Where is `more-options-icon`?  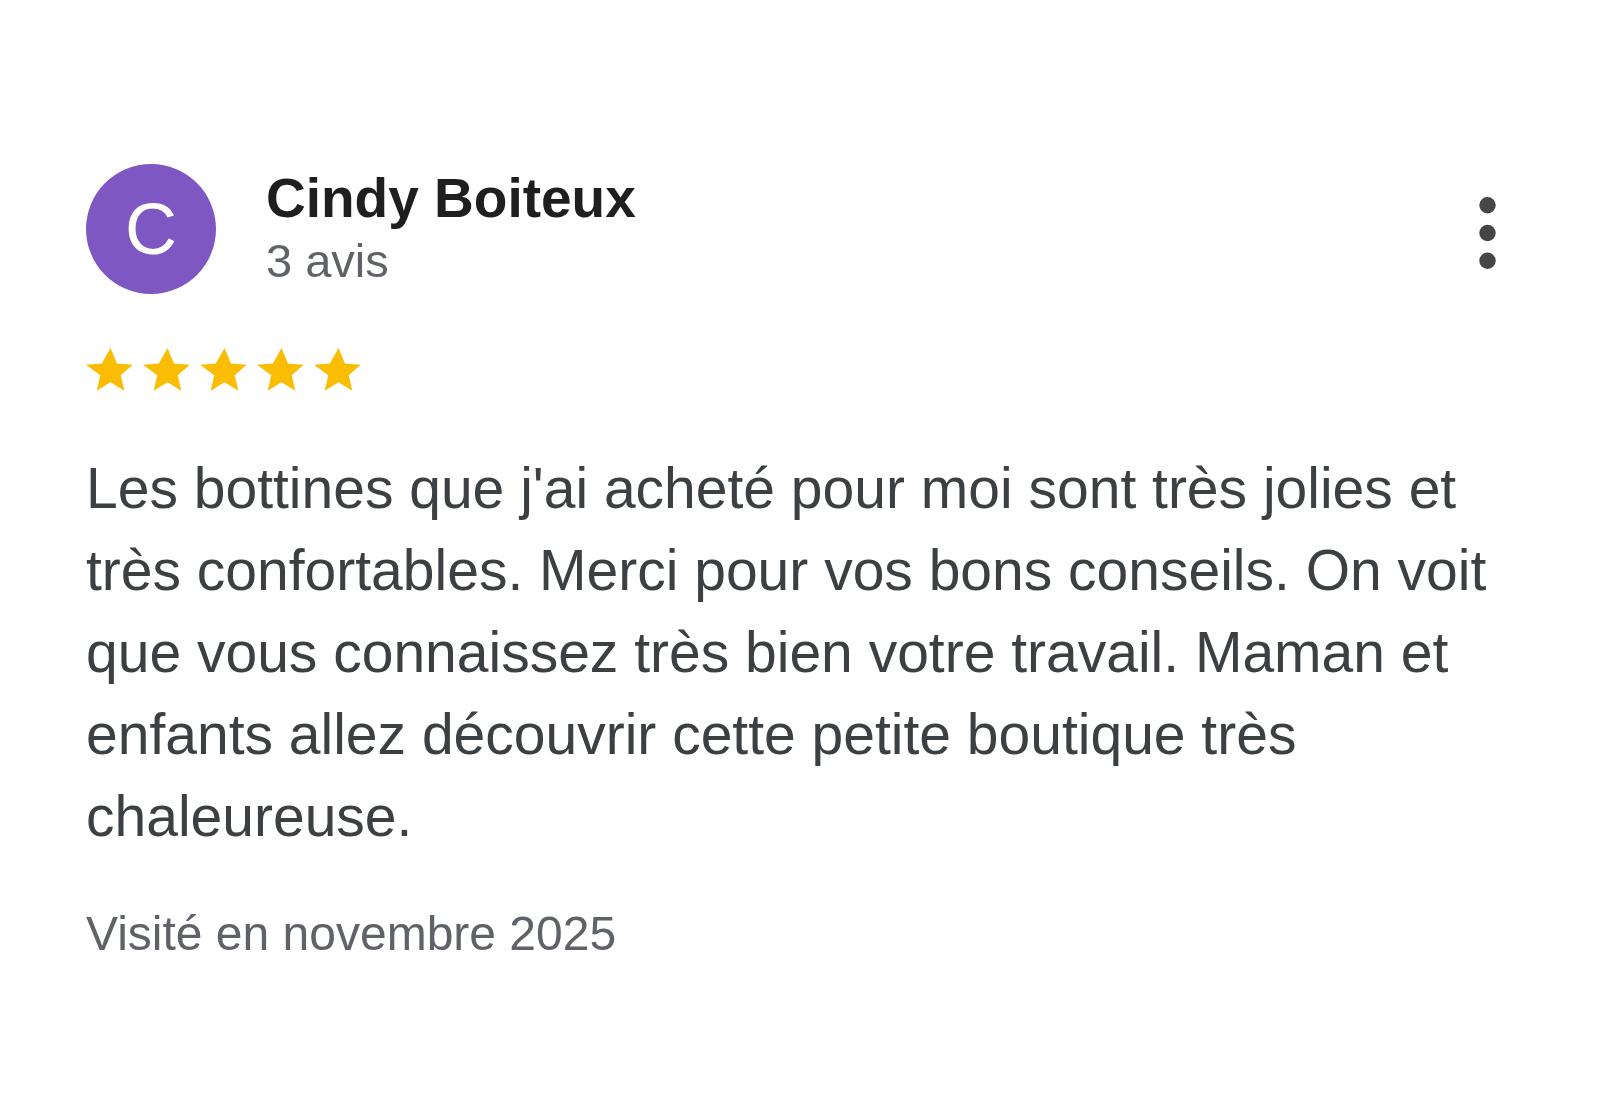
more-options-icon is located at coordinates (1487, 233).